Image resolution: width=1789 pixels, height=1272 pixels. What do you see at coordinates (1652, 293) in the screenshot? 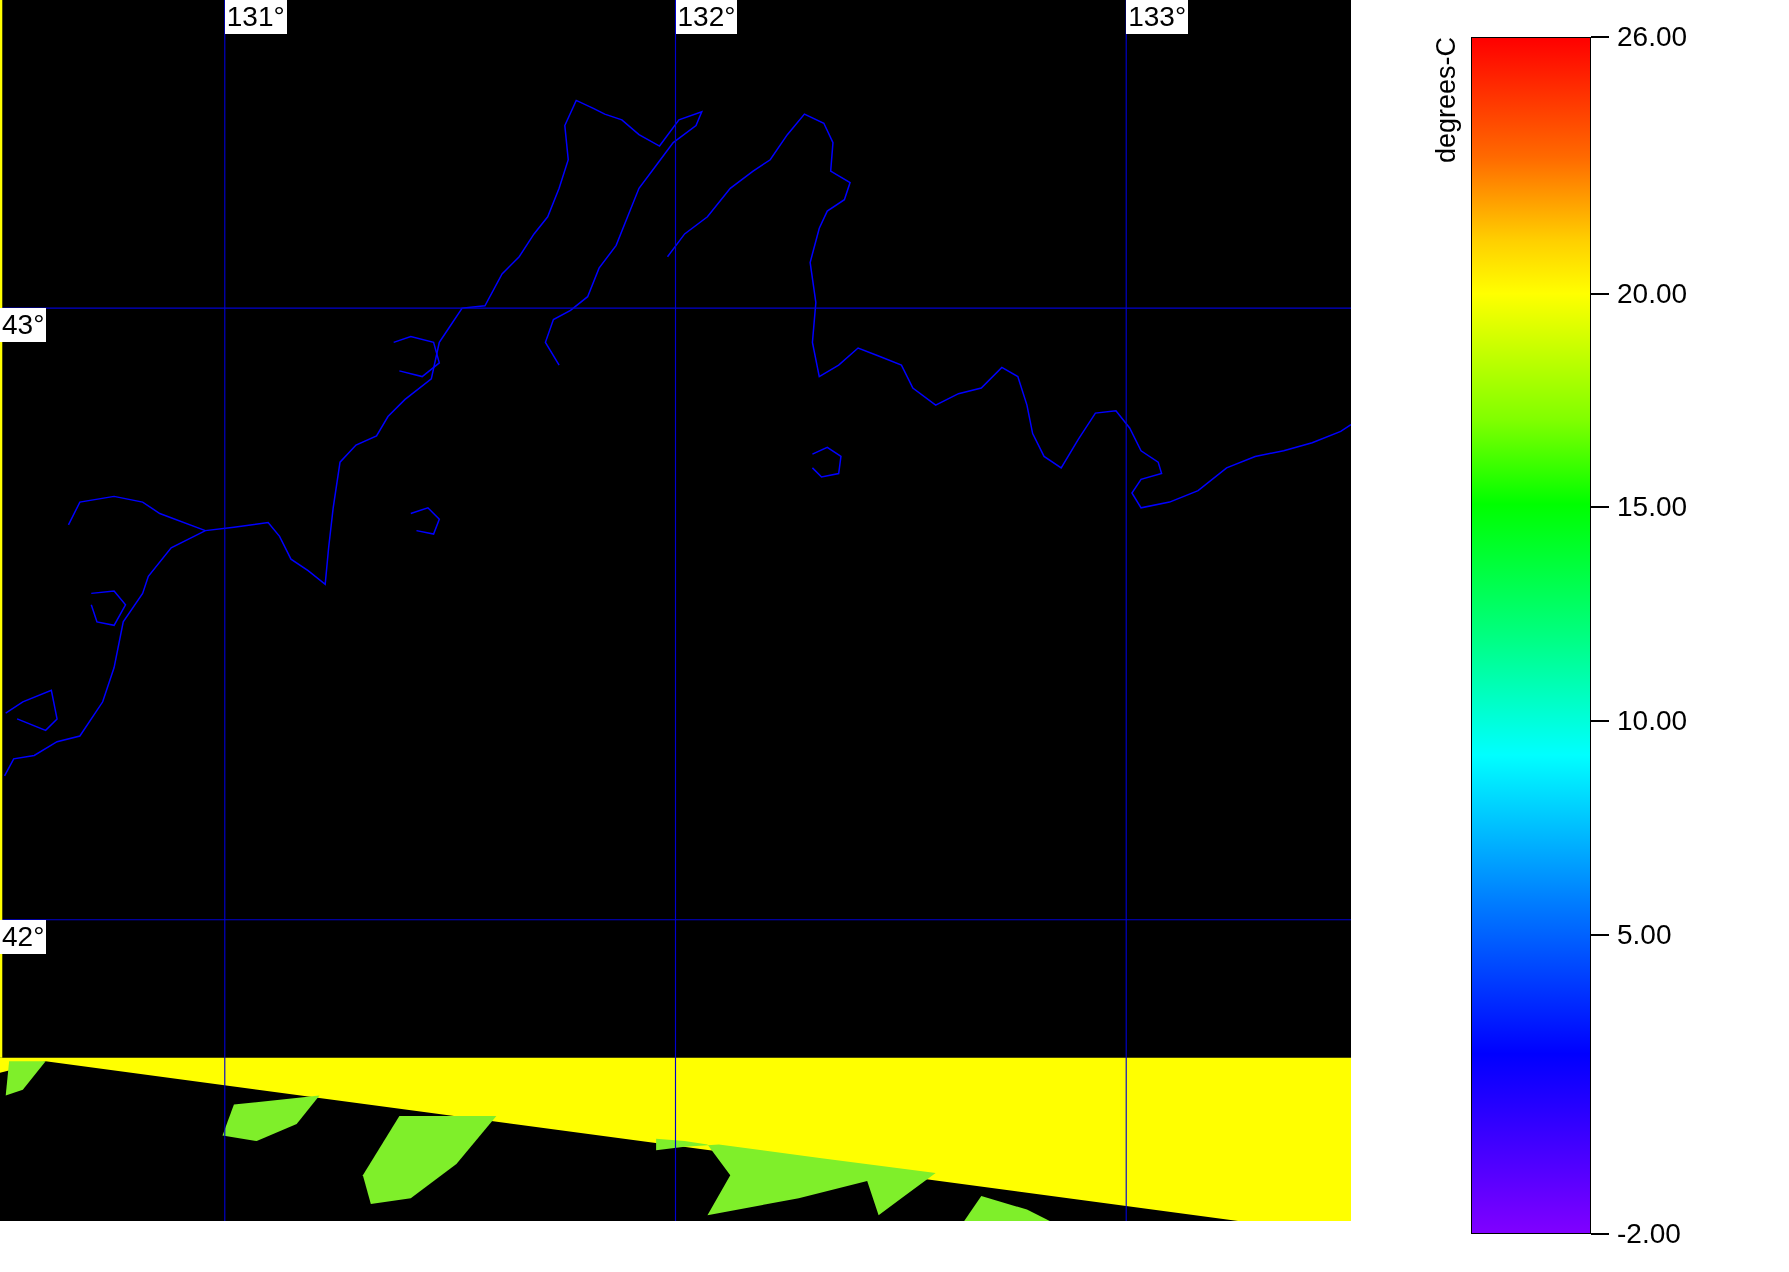
I see `tick-label: 20.00` at bounding box center [1652, 293].